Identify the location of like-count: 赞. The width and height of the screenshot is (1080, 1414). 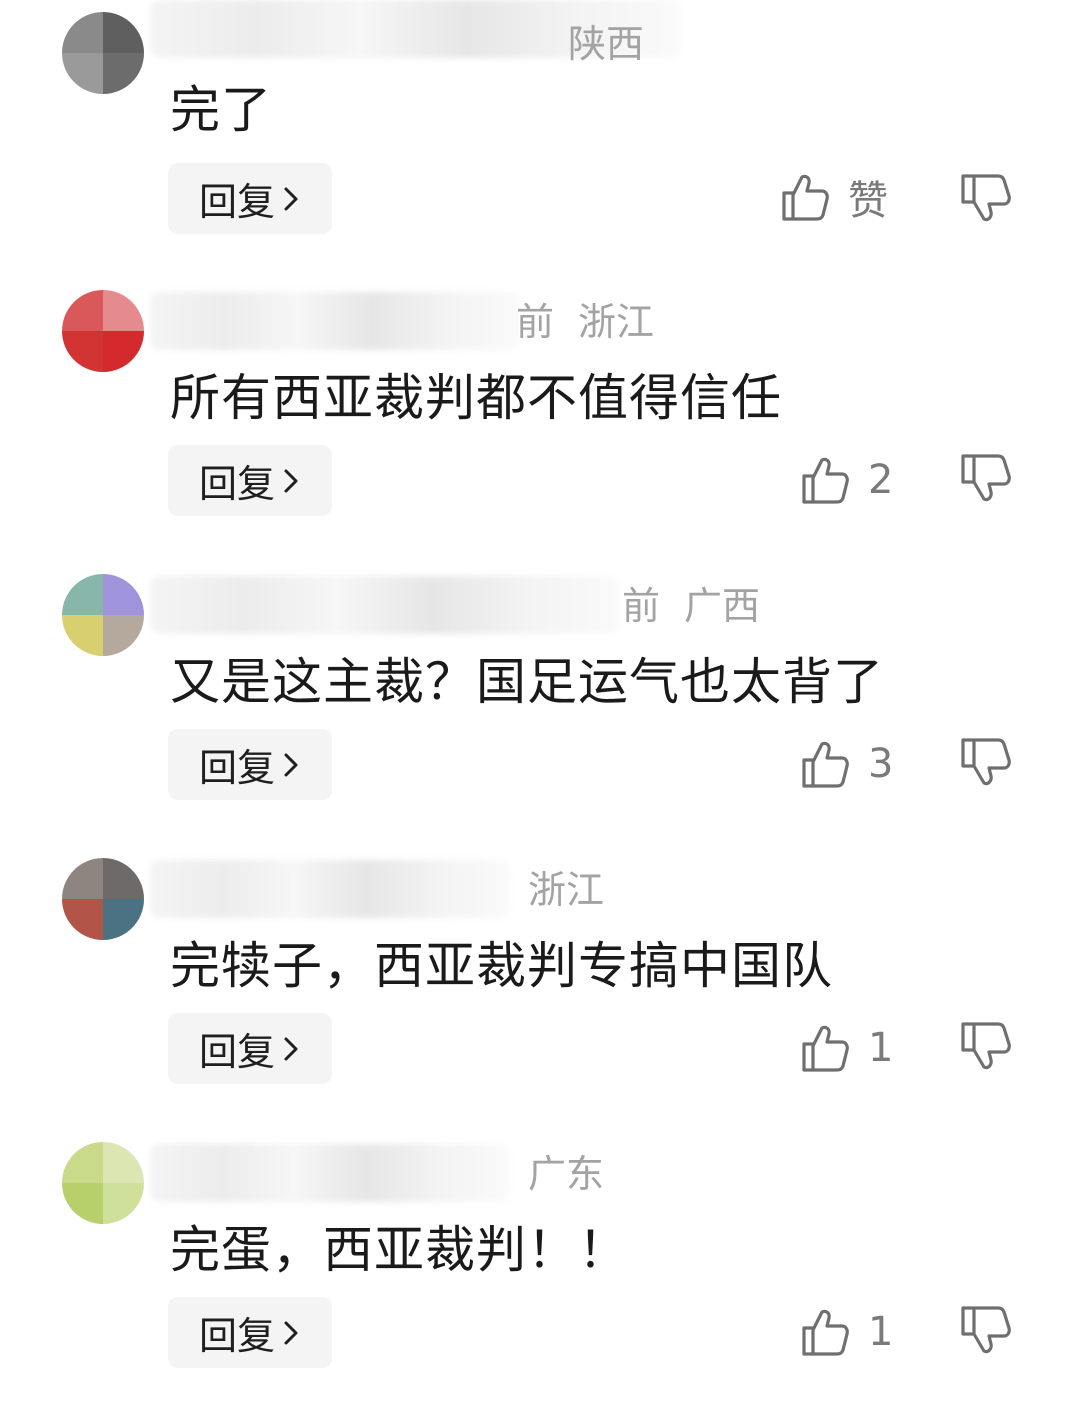
(868, 201).